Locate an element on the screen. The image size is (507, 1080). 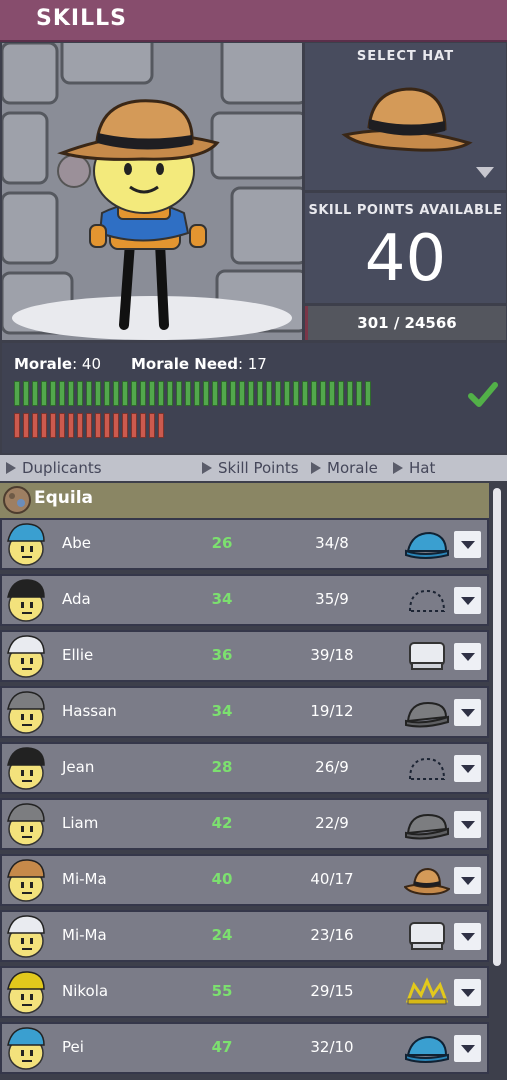
duplicant-skill-points: 26 is located at coordinates (222, 543).